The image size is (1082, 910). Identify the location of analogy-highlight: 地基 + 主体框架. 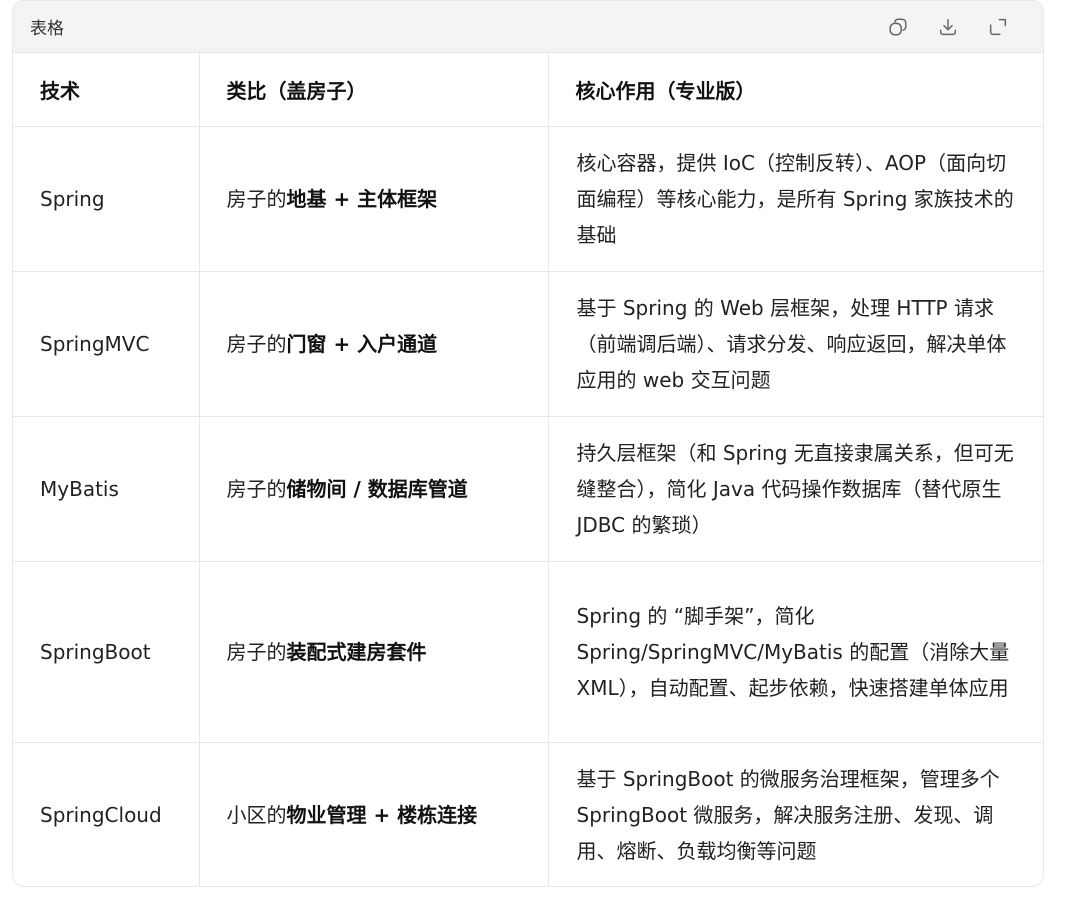
(362, 198).